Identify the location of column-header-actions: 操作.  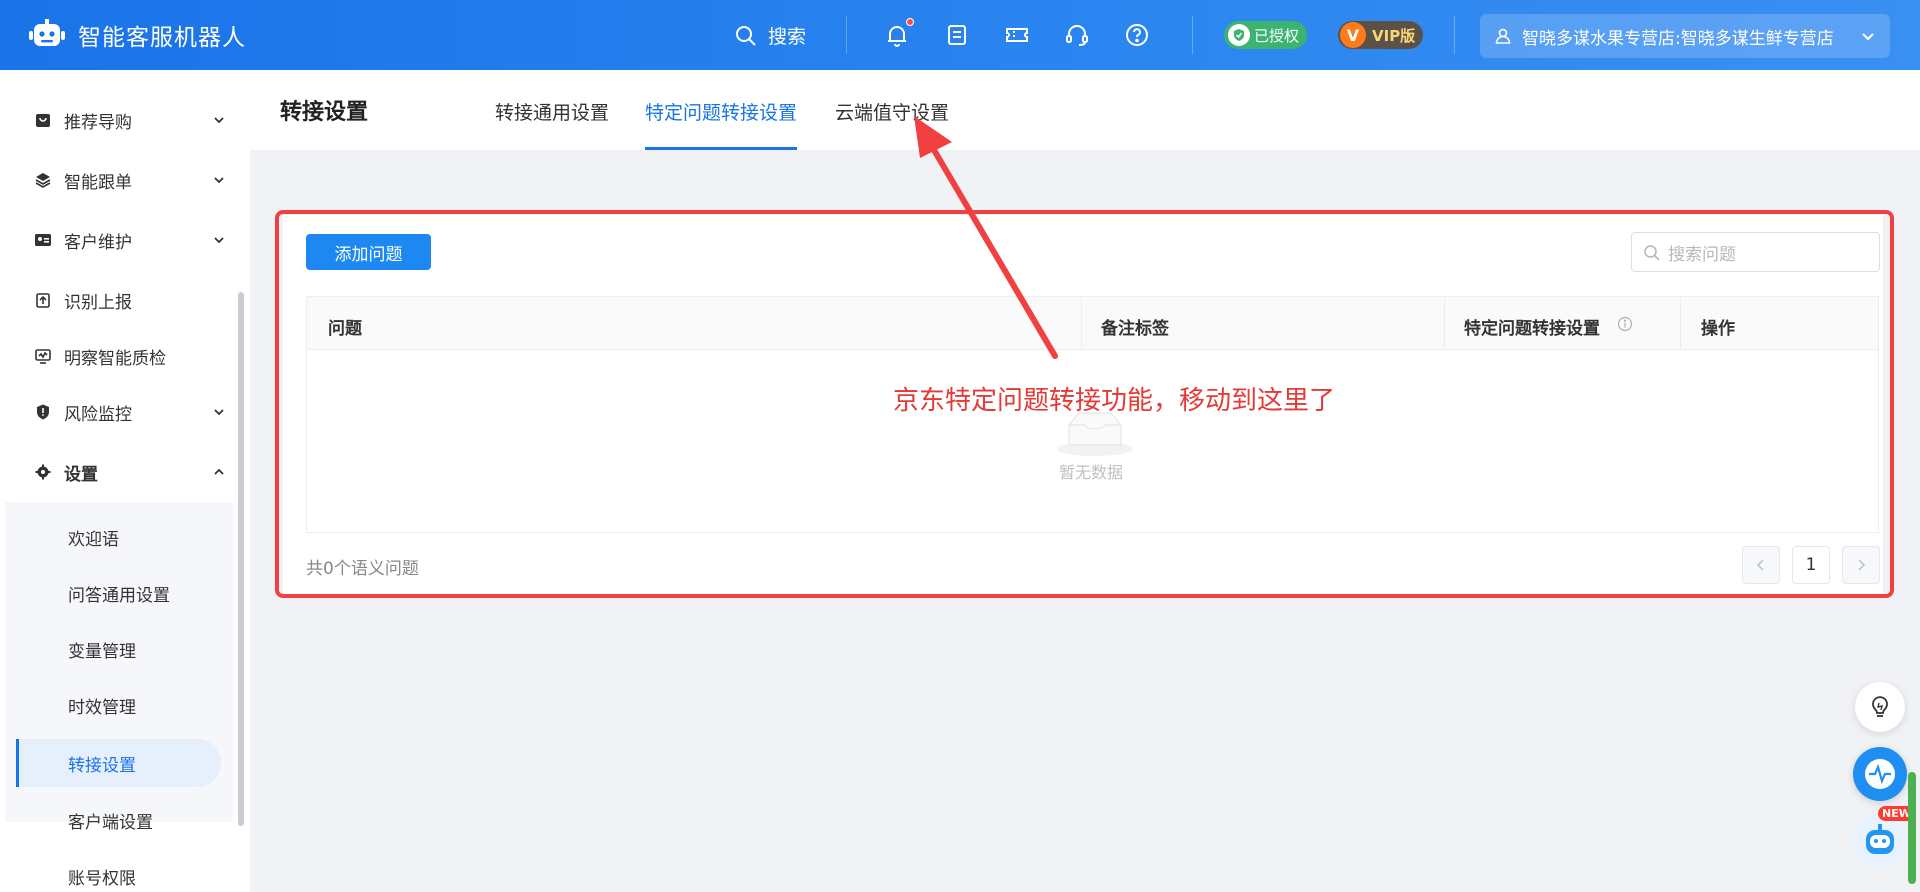
(1718, 329).